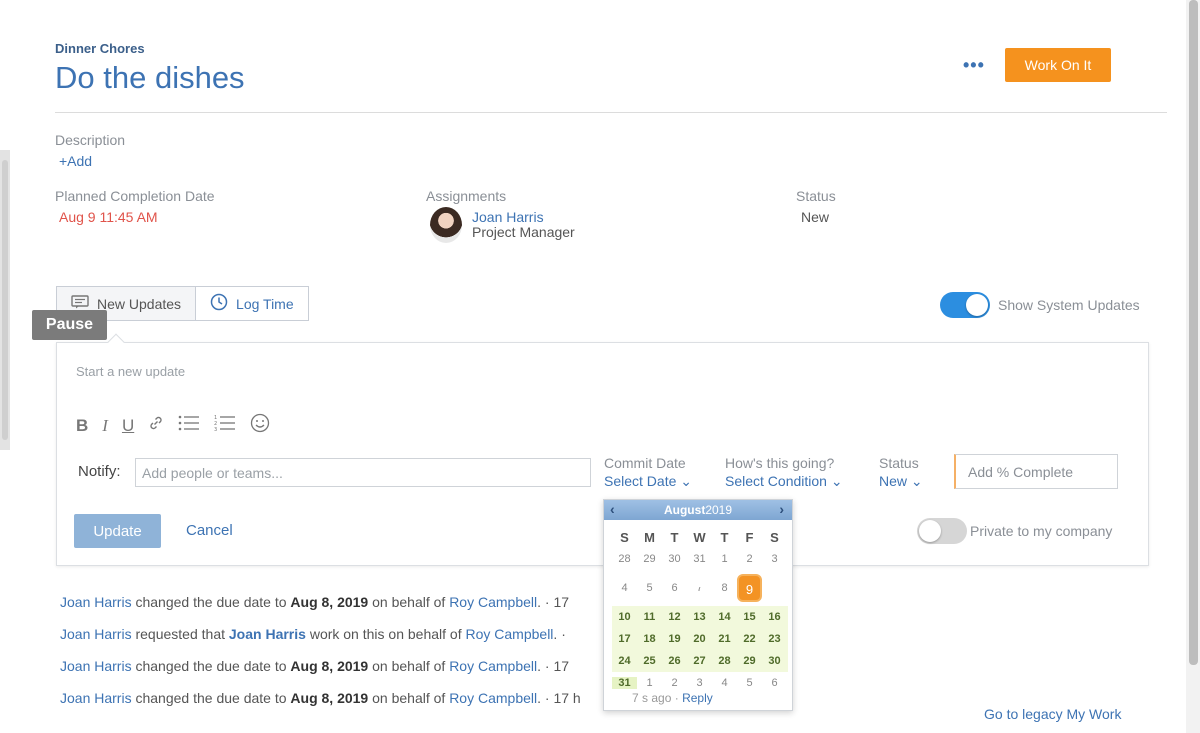  Describe the element at coordinates (672, 698) in the screenshot. I see `calendar-footer: 7 s ago · Reply` at that location.